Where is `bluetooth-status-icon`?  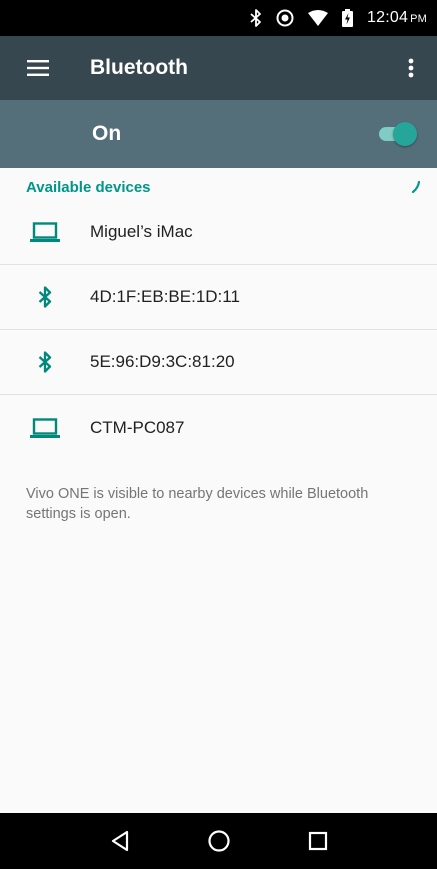 bluetooth-status-icon is located at coordinates (256, 18).